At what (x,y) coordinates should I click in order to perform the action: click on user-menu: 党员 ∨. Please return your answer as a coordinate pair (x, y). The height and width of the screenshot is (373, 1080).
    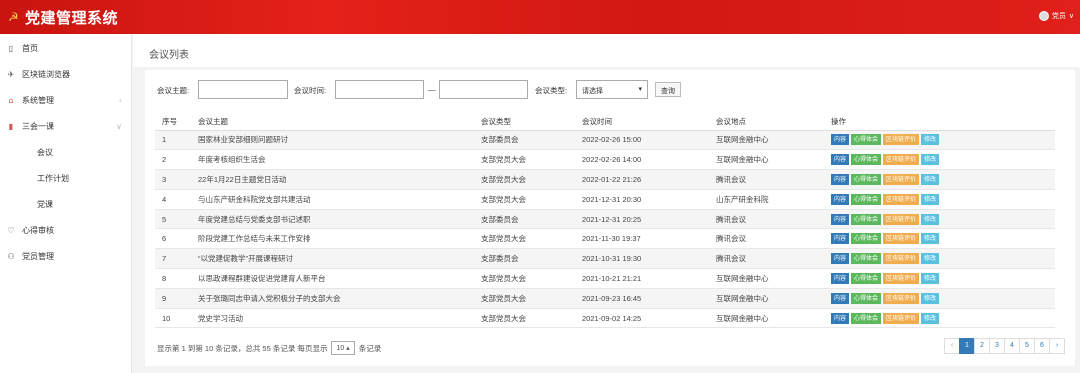
    Looking at the image, I should click on (1056, 16).